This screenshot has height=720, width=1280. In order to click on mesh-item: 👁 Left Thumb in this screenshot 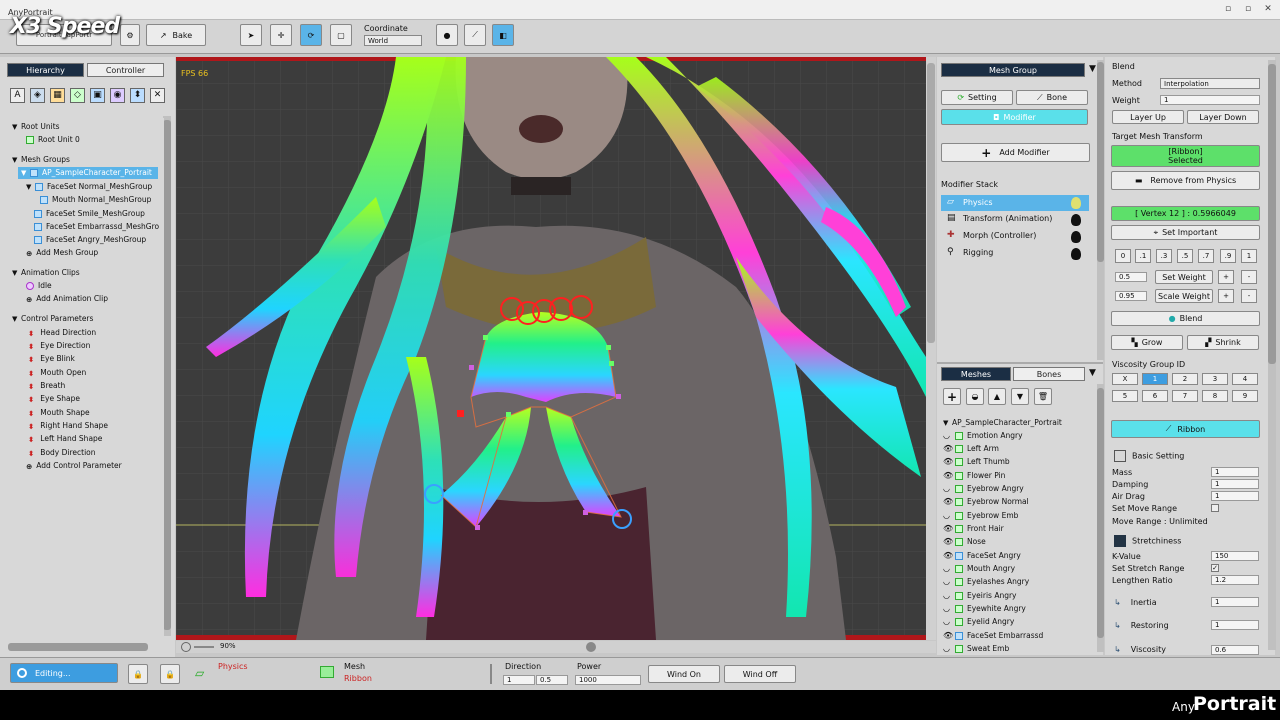, I will do `click(1018, 461)`.